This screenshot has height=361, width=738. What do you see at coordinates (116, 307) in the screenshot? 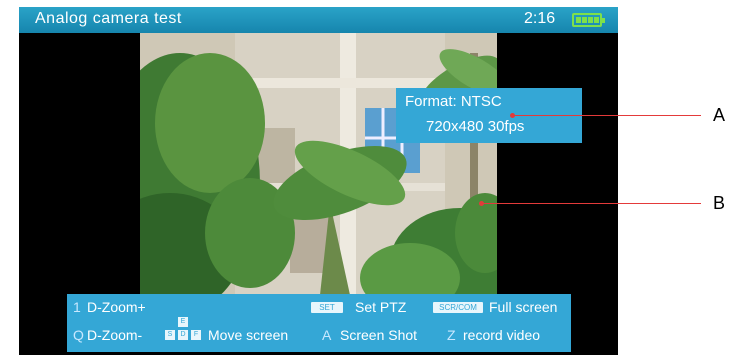
I see `zoom-in-button: D-Zoom+` at bounding box center [116, 307].